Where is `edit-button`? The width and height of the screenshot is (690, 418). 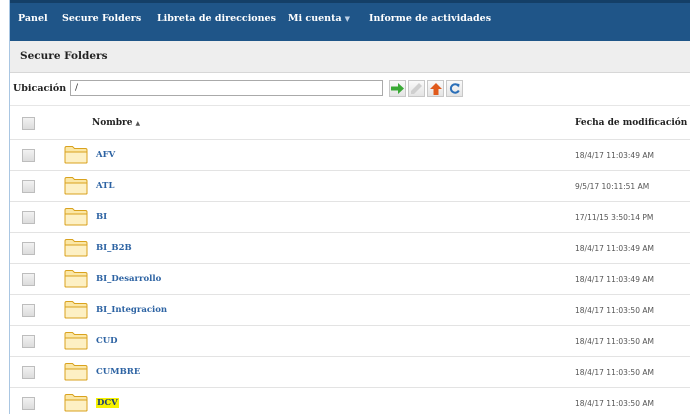
edit-button is located at coordinates (416, 88).